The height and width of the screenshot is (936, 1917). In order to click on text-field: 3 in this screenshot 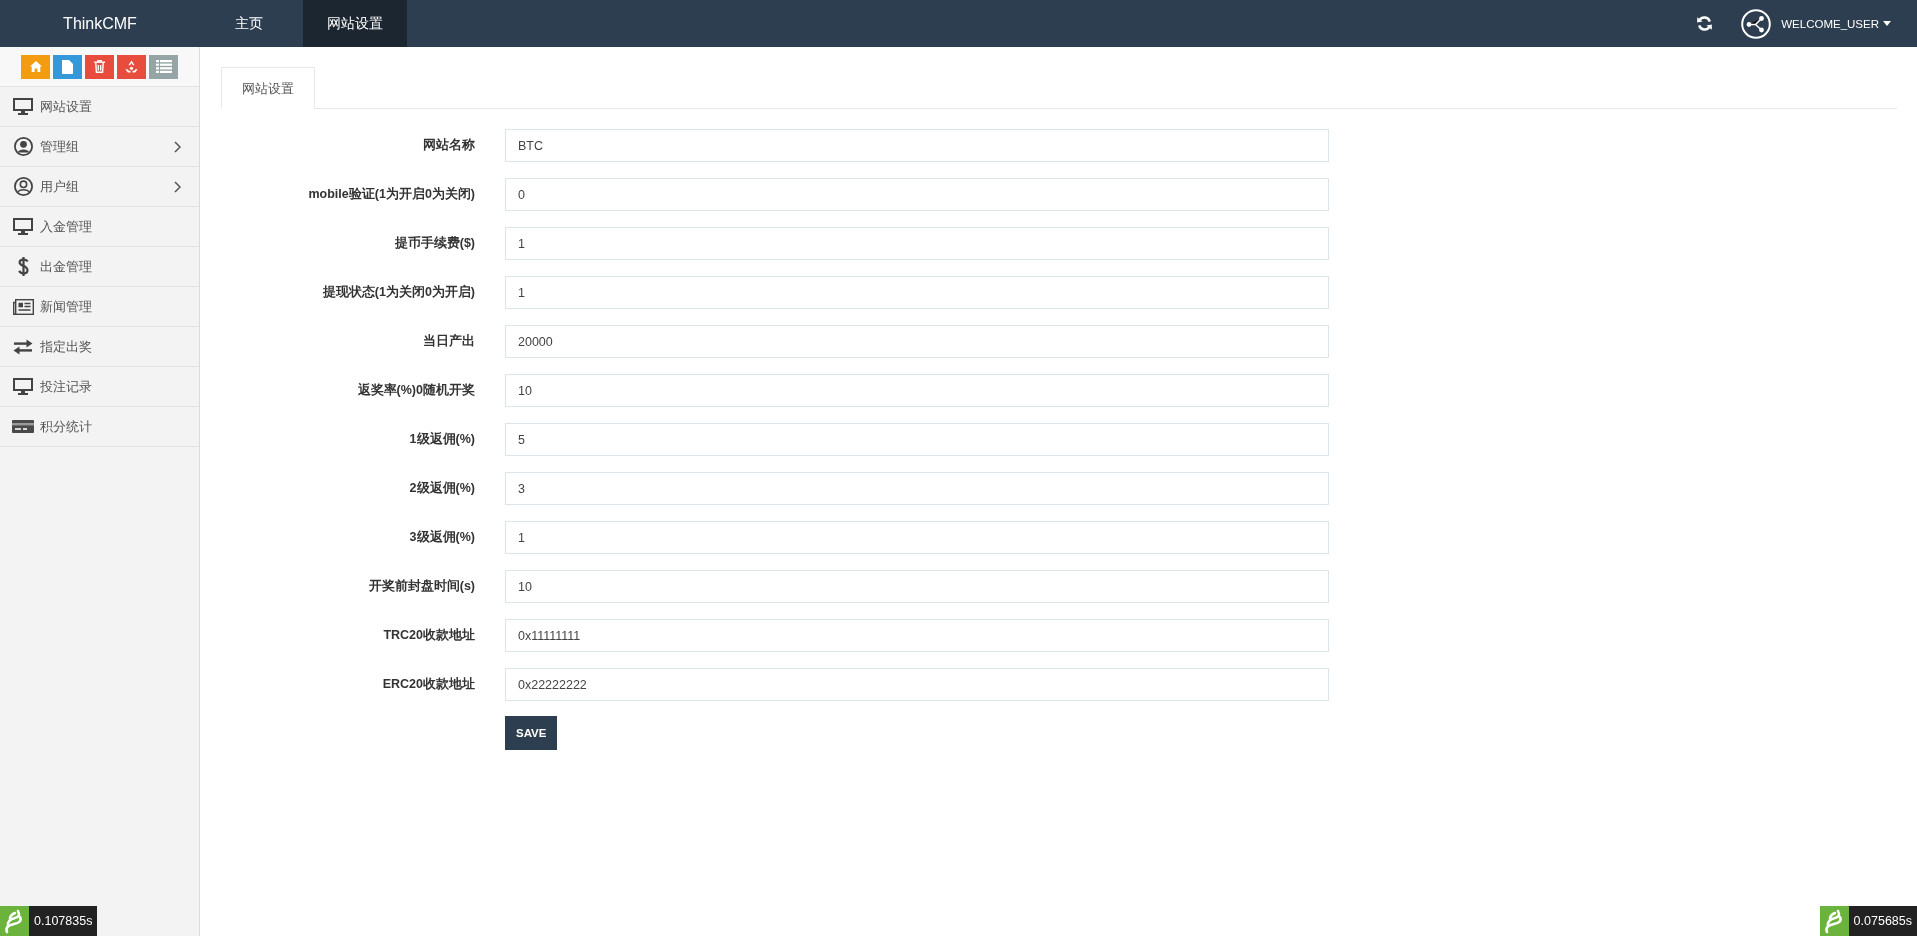, I will do `click(917, 488)`.